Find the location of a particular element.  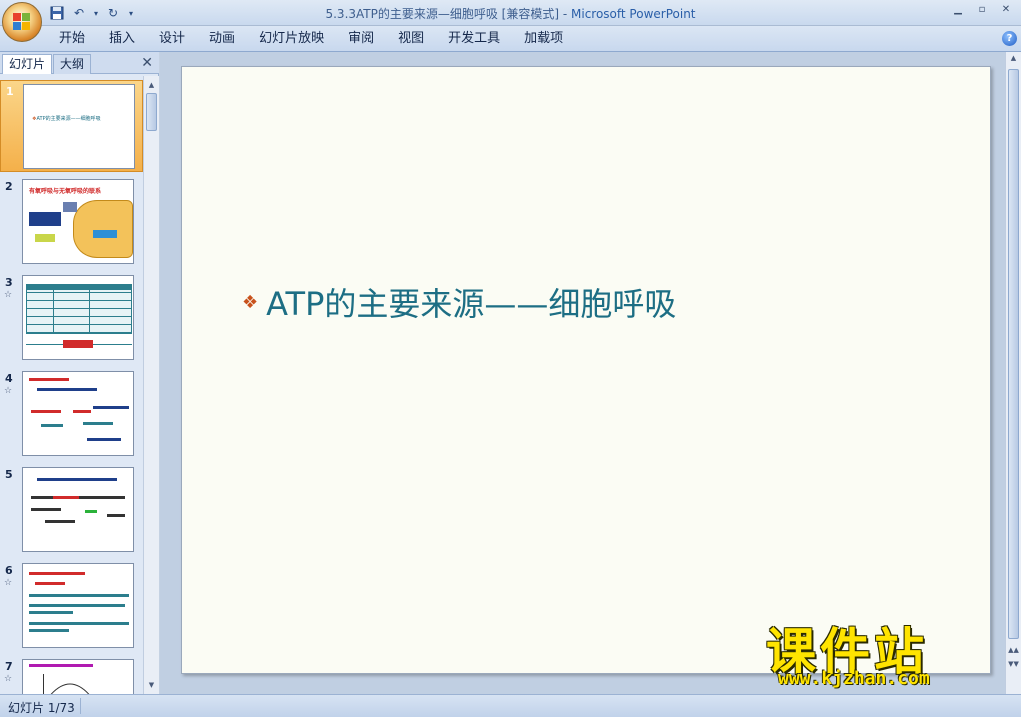

thumbnail-number: 6 is located at coordinates (9, 570).